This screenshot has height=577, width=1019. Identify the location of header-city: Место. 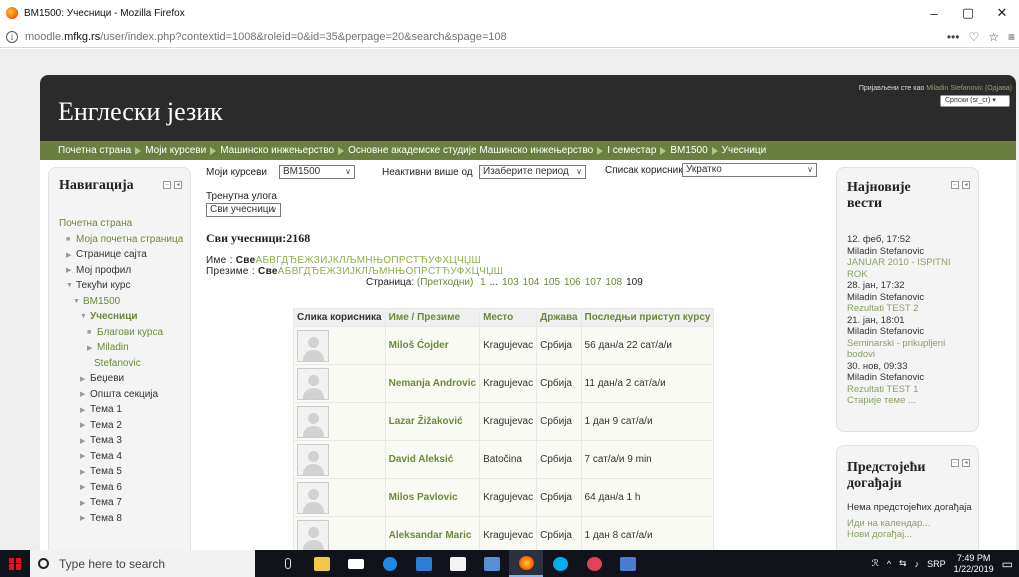
(508, 317).